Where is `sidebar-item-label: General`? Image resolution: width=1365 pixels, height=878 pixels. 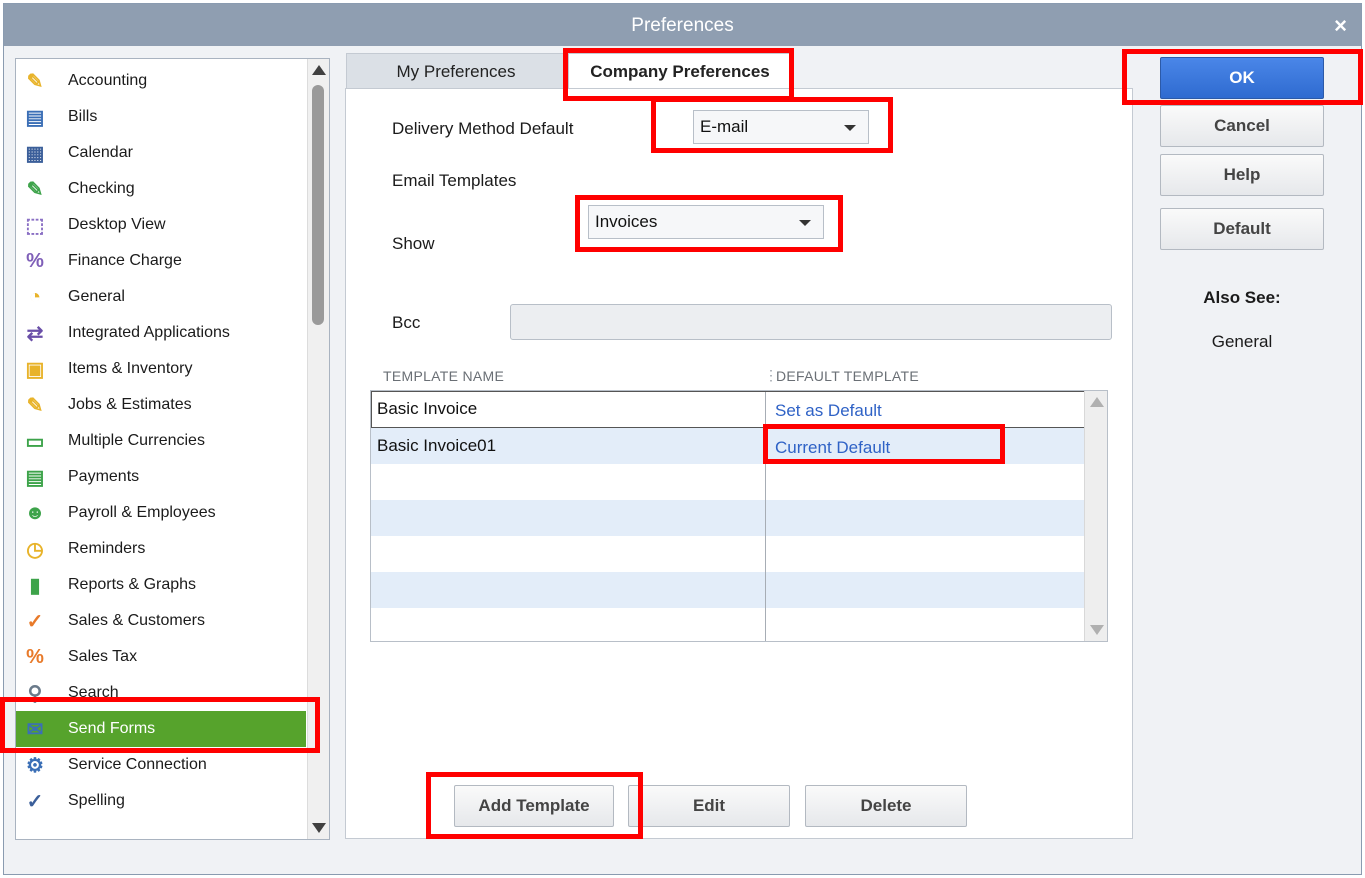
sidebar-item-label: General is located at coordinates (96, 296).